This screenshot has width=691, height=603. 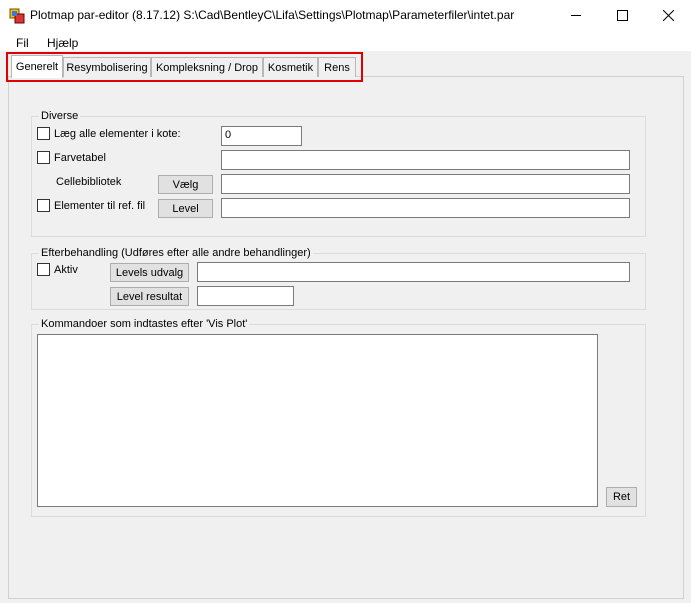 I want to click on ret-button: Ret, so click(x=621, y=497).